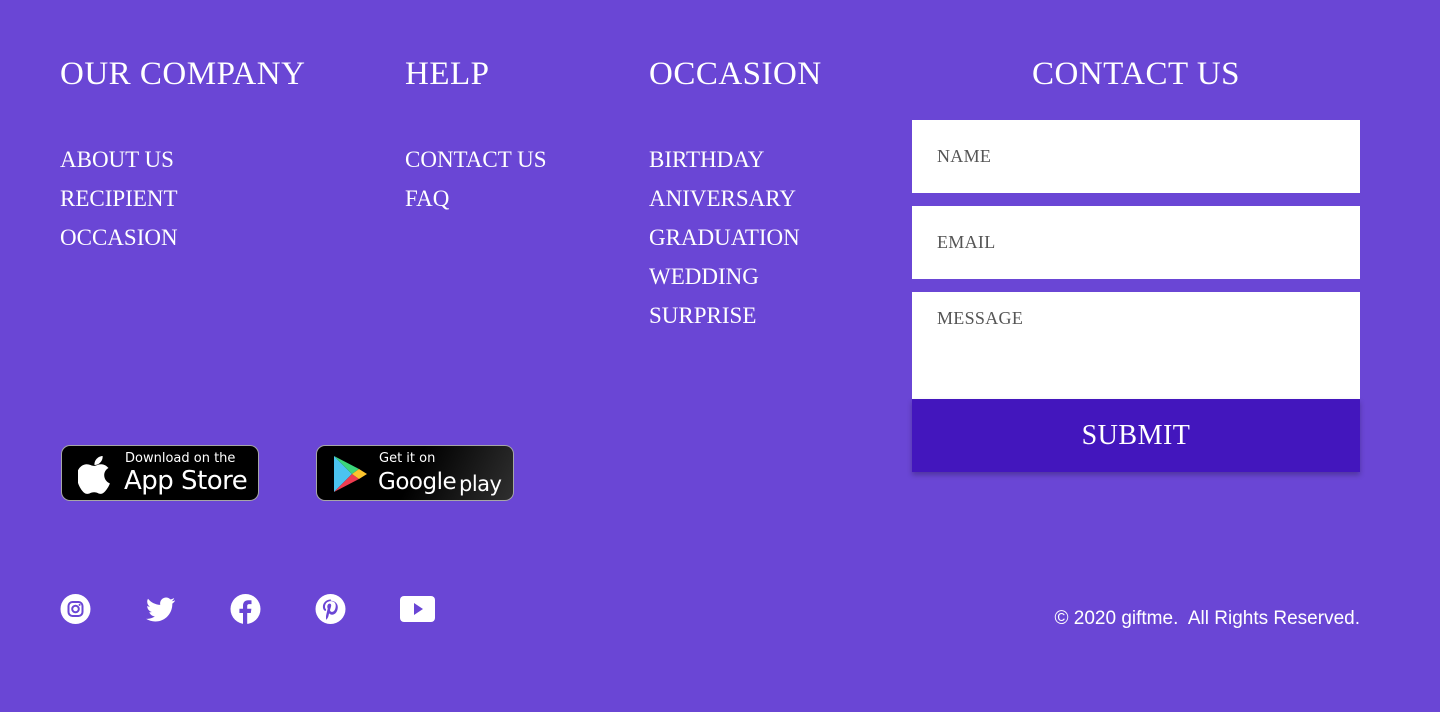 The height and width of the screenshot is (712, 1440). Describe the element at coordinates (417, 609) in the screenshot. I see `youtube-icon` at that location.